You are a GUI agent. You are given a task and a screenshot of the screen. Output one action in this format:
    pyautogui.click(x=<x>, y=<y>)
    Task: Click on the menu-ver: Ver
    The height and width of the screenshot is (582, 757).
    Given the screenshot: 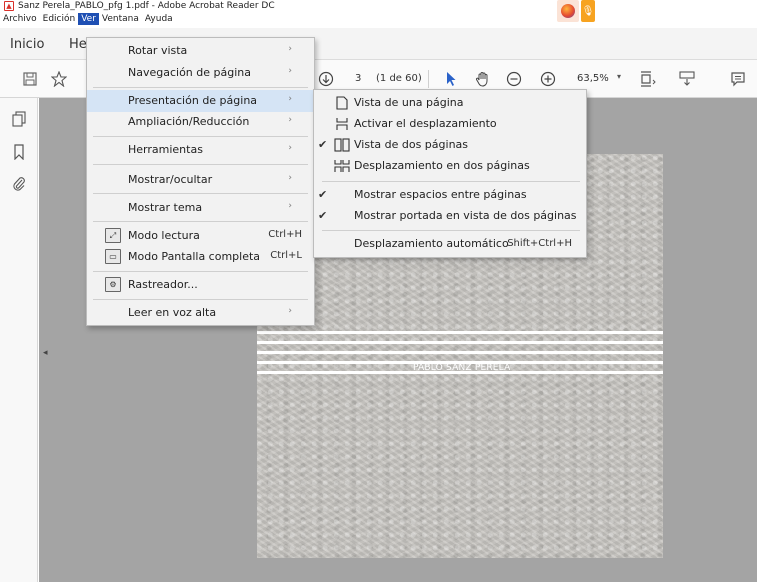 What is the action you would take?
    pyautogui.click(x=88, y=19)
    